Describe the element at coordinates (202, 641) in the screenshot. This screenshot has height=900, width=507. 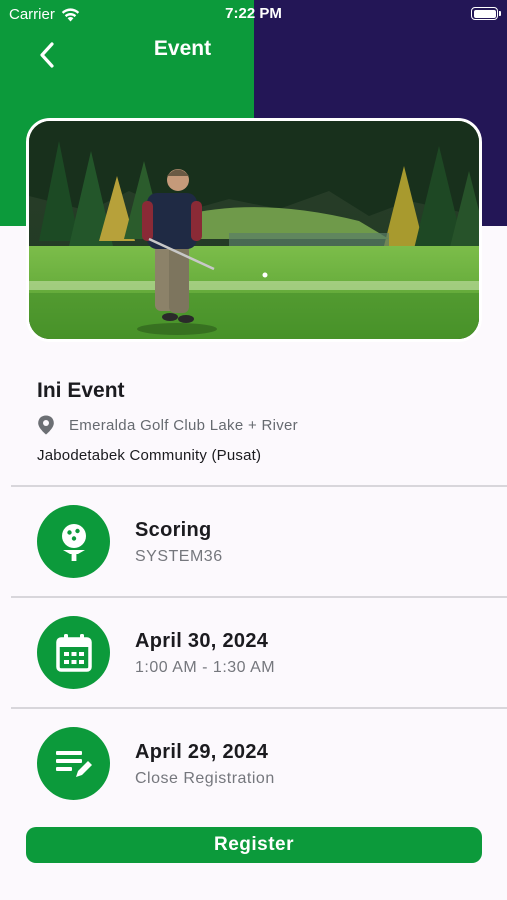
I see `event-date-title: April 30, 2024` at that location.